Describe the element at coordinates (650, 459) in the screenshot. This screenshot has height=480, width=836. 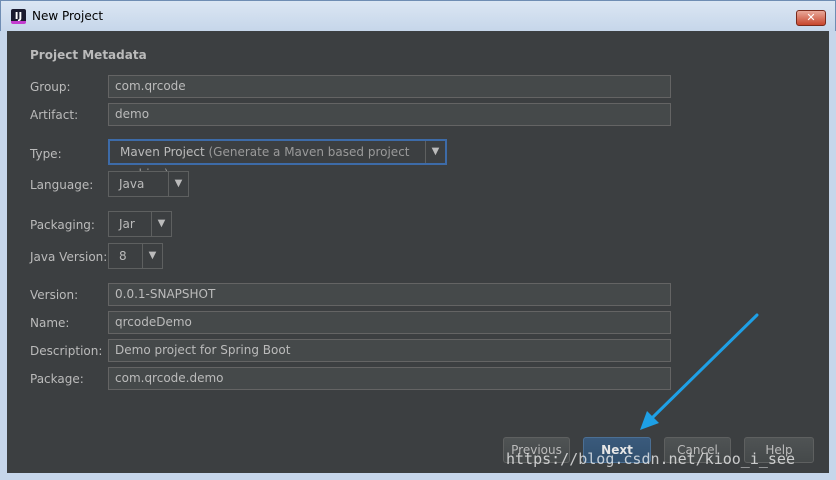
I see `watermark-text: https://blog.csdn.net/kioo_i_see` at that location.